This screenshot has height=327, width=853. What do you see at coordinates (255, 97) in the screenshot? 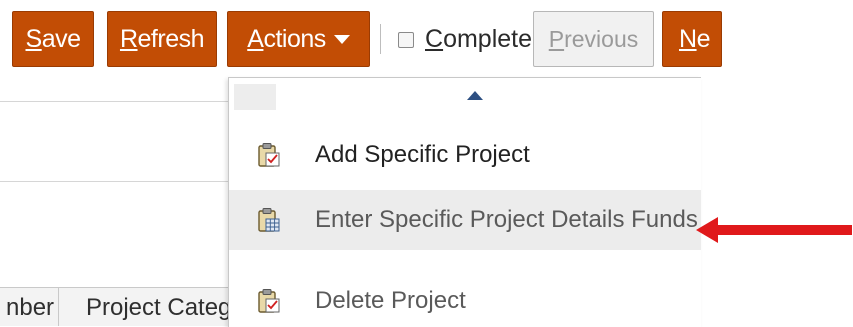
I see `menu-top-tab` at bounding box center [255, 97].